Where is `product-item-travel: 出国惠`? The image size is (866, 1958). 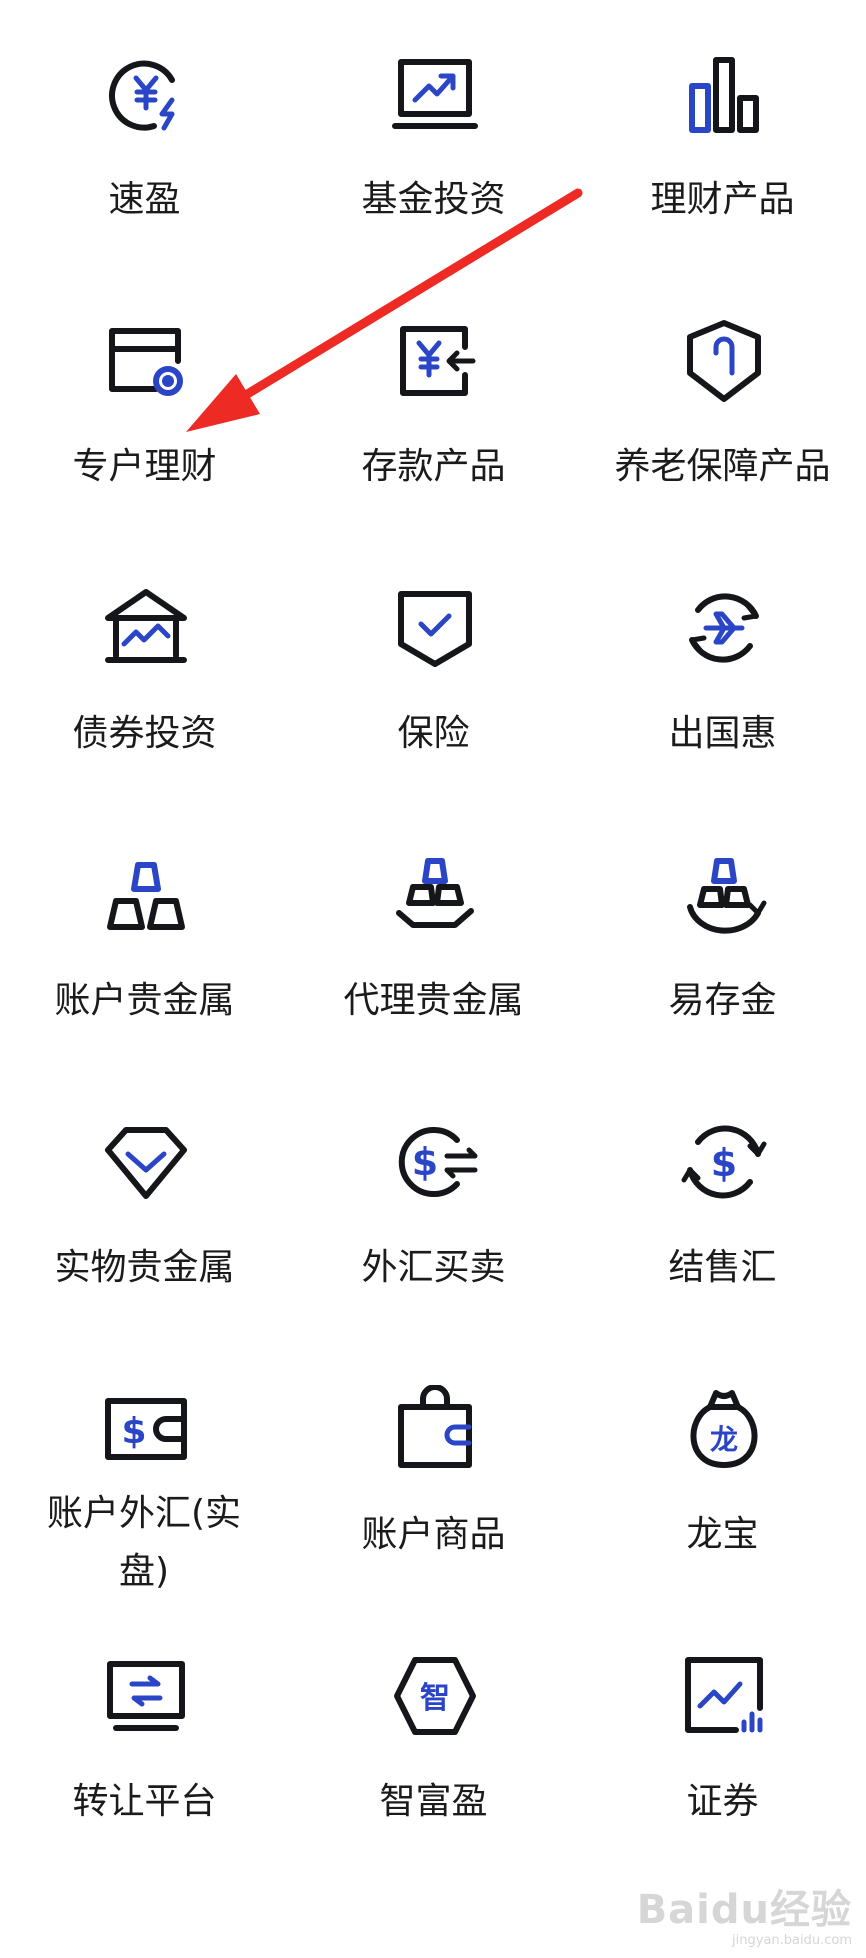
product-item-travel: 出国惠 is located at coordinates (722, 667).